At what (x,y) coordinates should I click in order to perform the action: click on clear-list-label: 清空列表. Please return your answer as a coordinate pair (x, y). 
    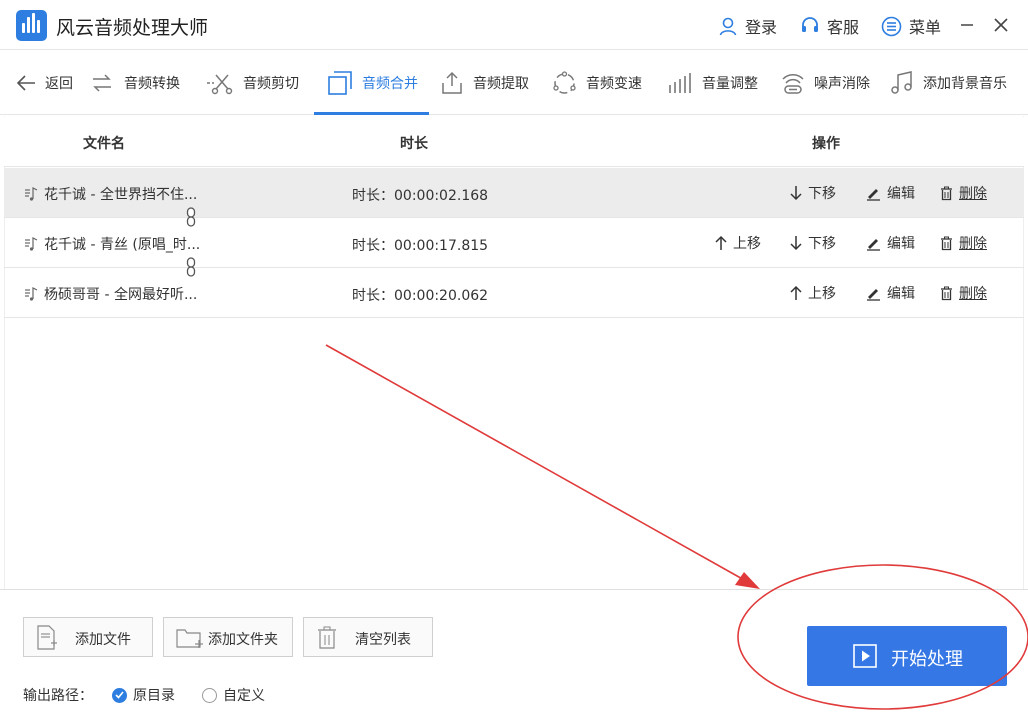
    Looking at the image, I should click on (383, 640).